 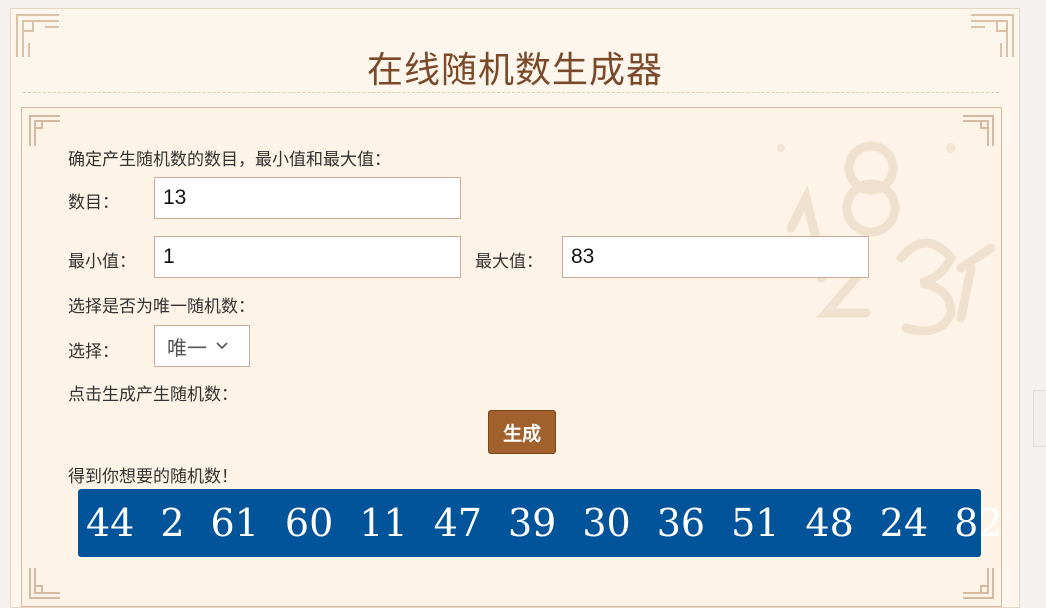 I want to click on max-label: 最大值：, so click(x=509, y=262).